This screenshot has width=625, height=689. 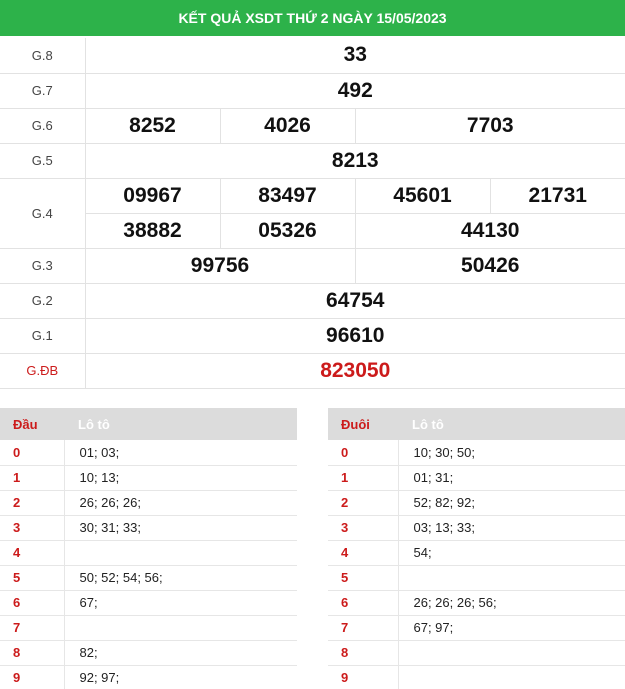 I want to click on table-row: 9, so click(x=476, y=677).